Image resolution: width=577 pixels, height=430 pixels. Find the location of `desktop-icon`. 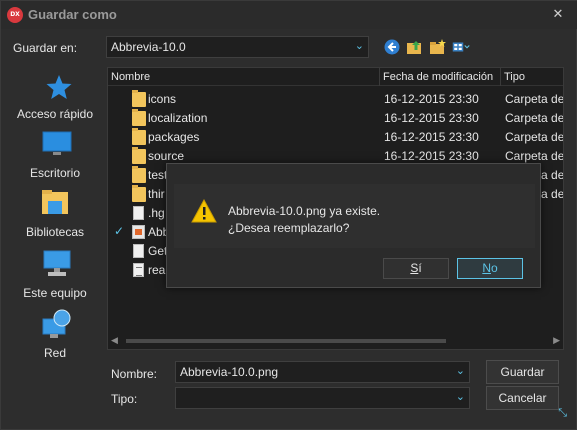

desktop-icon is located at coordinates (57, 143).